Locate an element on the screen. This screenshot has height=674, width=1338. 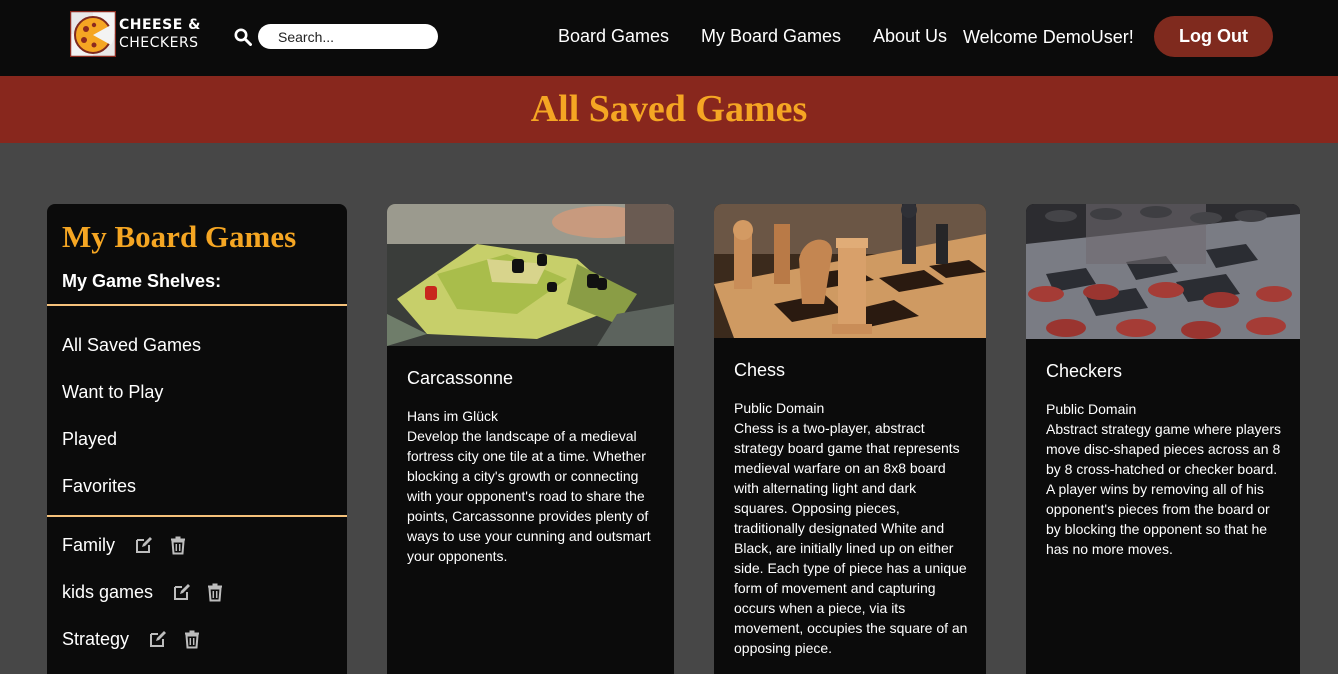
chess-image is located at coordinates (850, 271).